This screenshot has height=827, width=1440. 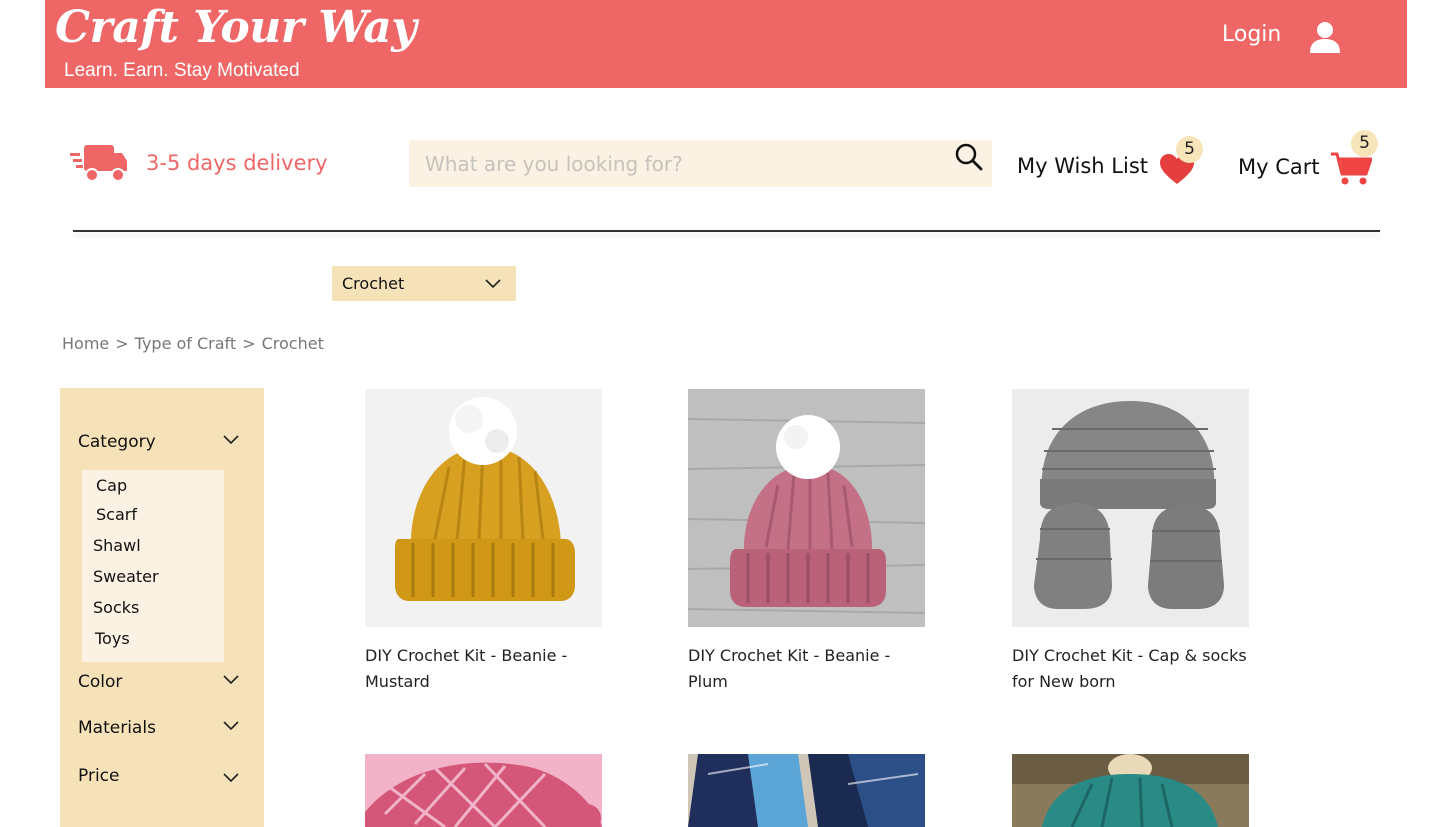 I want to click on filter-price-toggle: Price, so click(x=164, y=778).